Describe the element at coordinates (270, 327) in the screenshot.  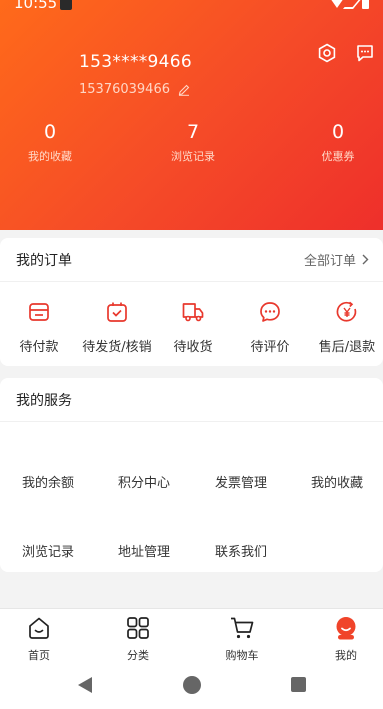
I see `order-pending-review: 待评价` at that location.